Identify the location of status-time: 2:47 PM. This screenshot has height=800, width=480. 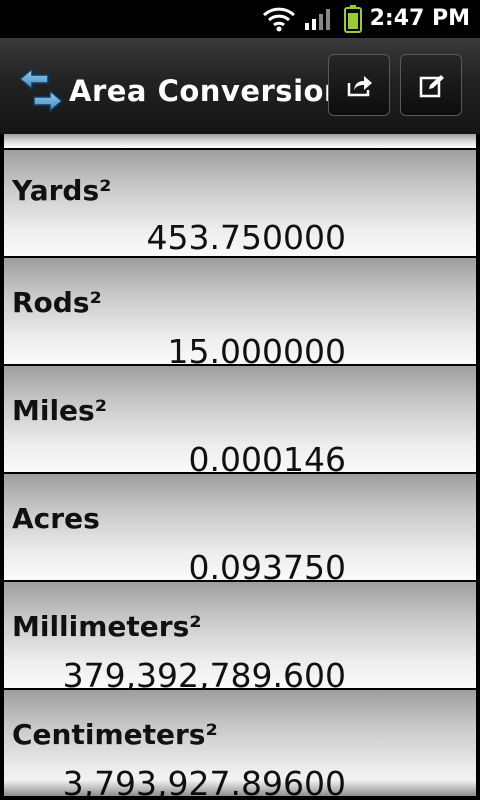
(419, 18).